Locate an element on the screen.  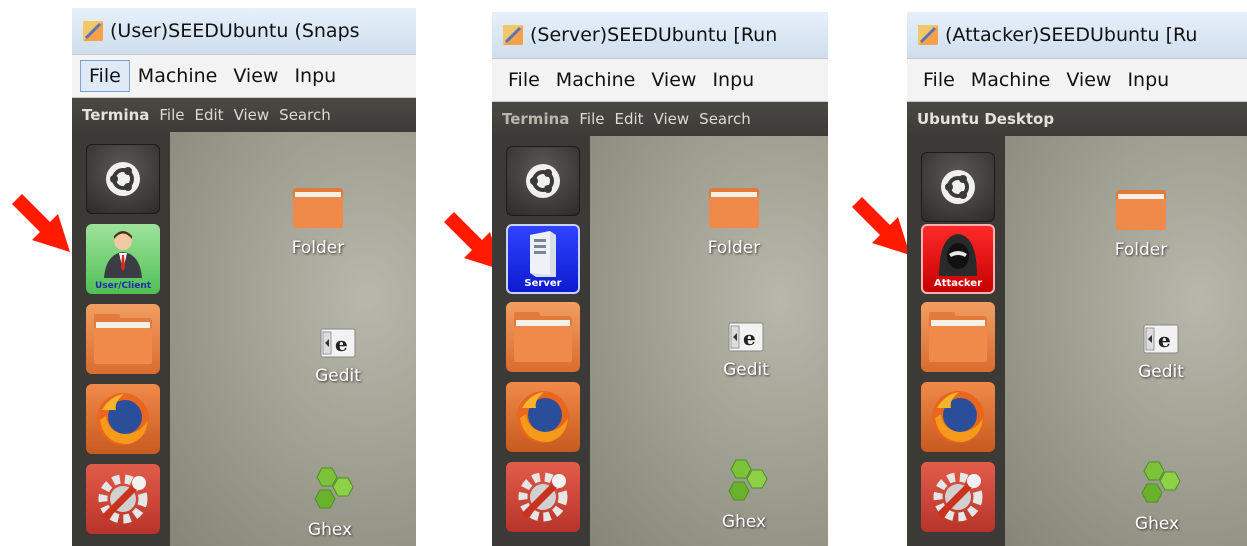
launcher-attacker: Attacker is located at coordinates (958, 259).